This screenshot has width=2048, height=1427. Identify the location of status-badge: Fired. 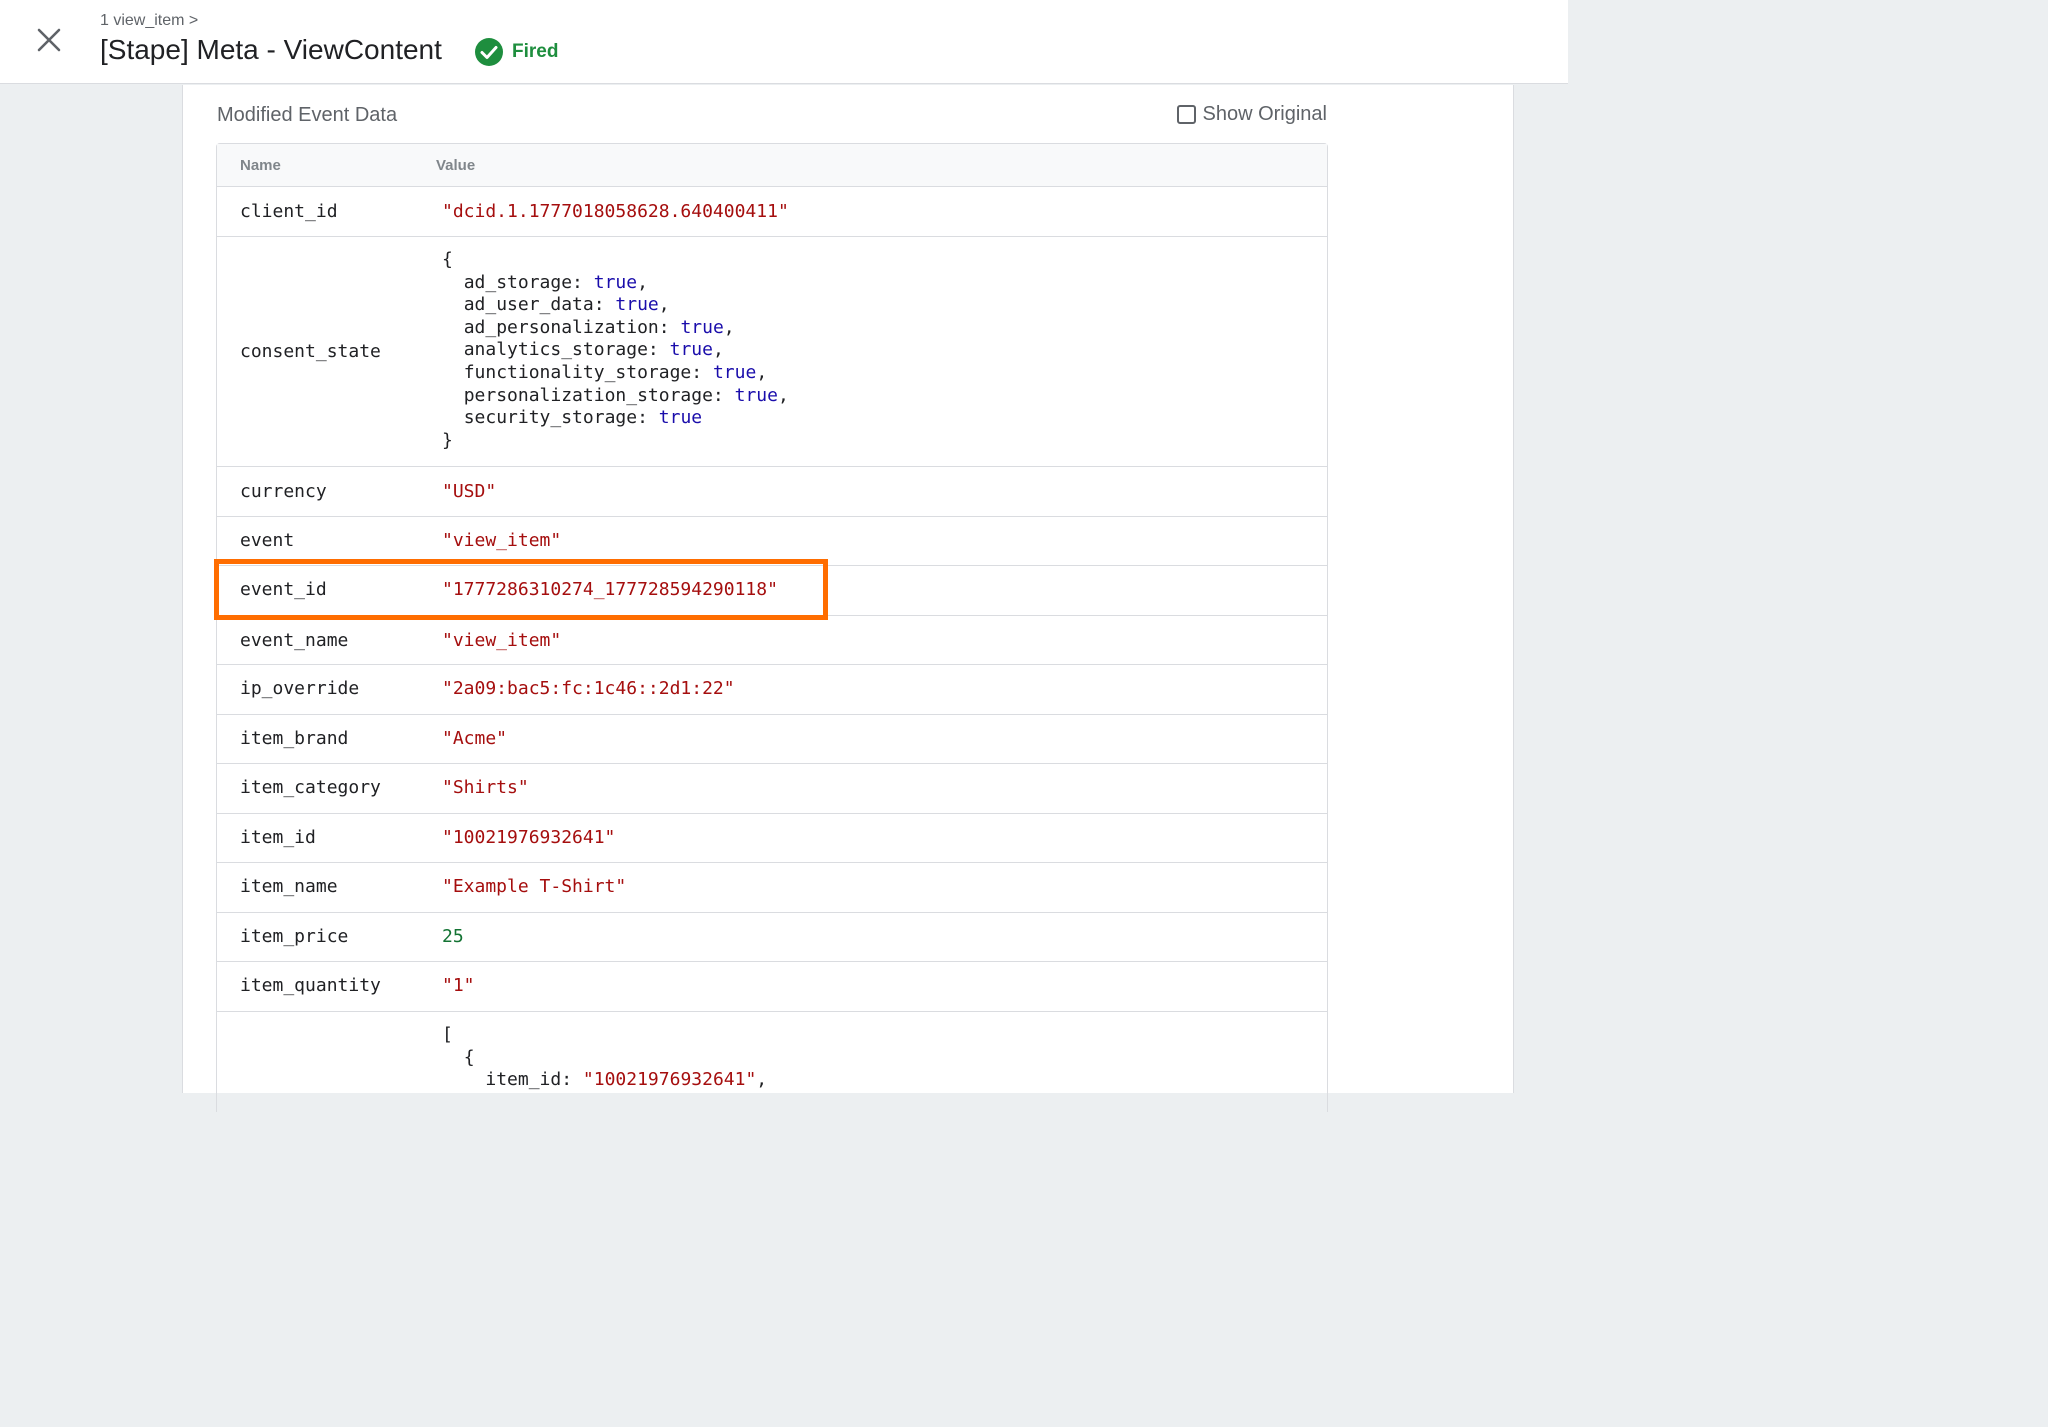
(516, 52).